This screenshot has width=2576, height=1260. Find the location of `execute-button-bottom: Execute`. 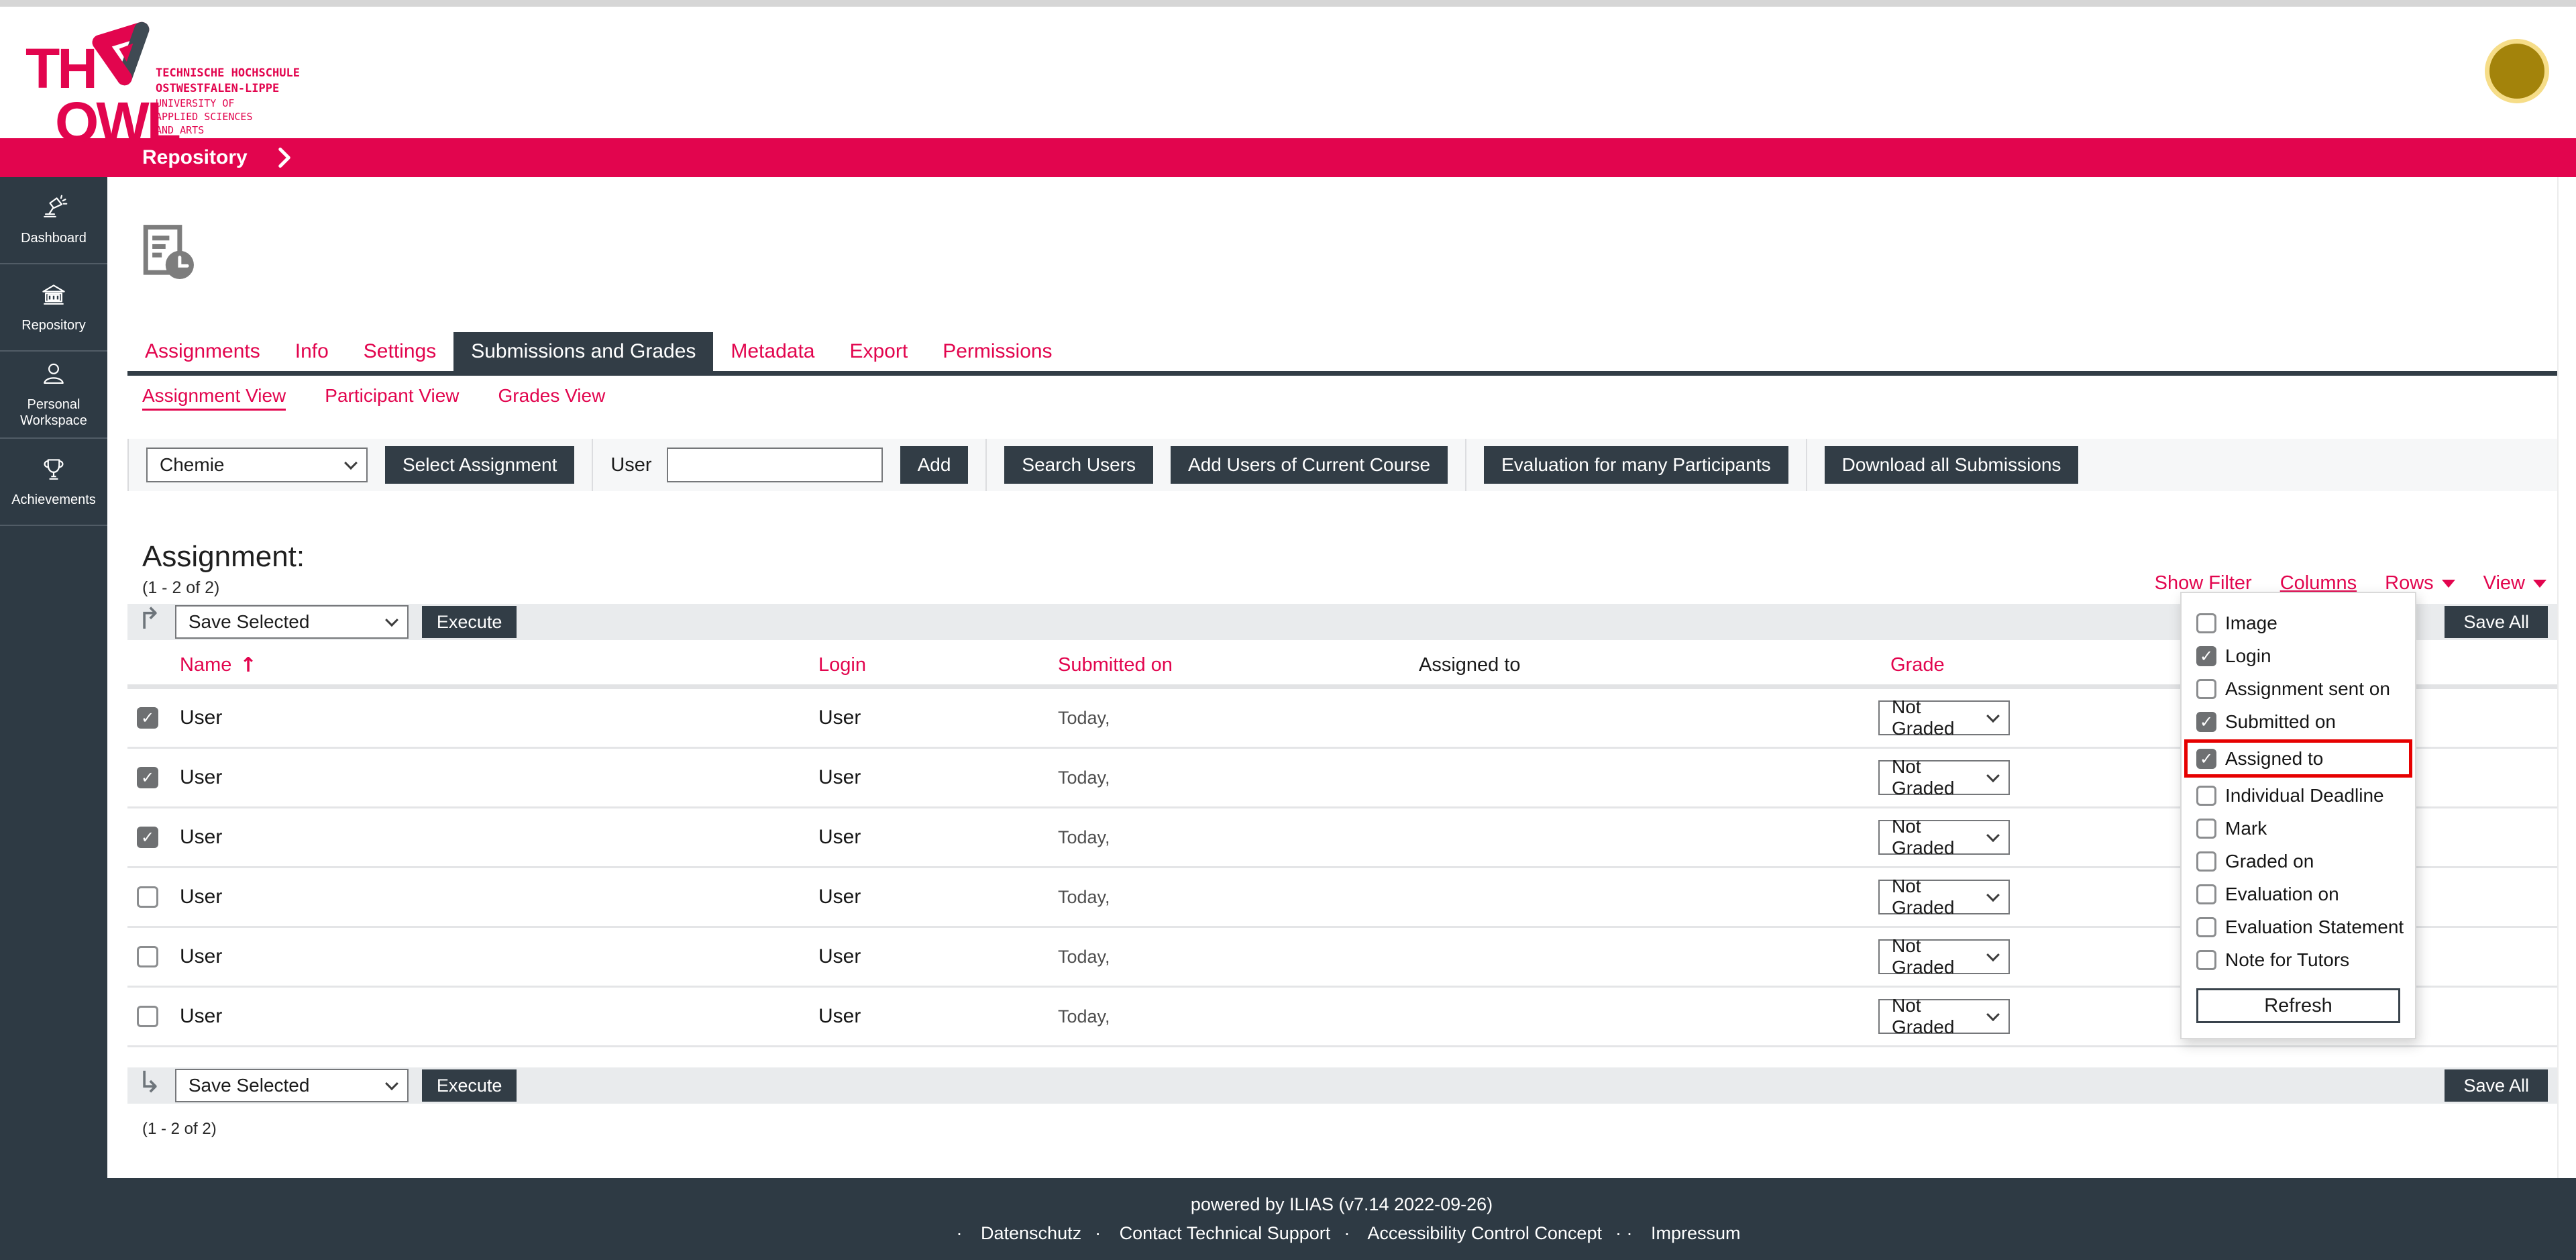

execute-button-bottom: Execute is located at coordinates (469, 1086).